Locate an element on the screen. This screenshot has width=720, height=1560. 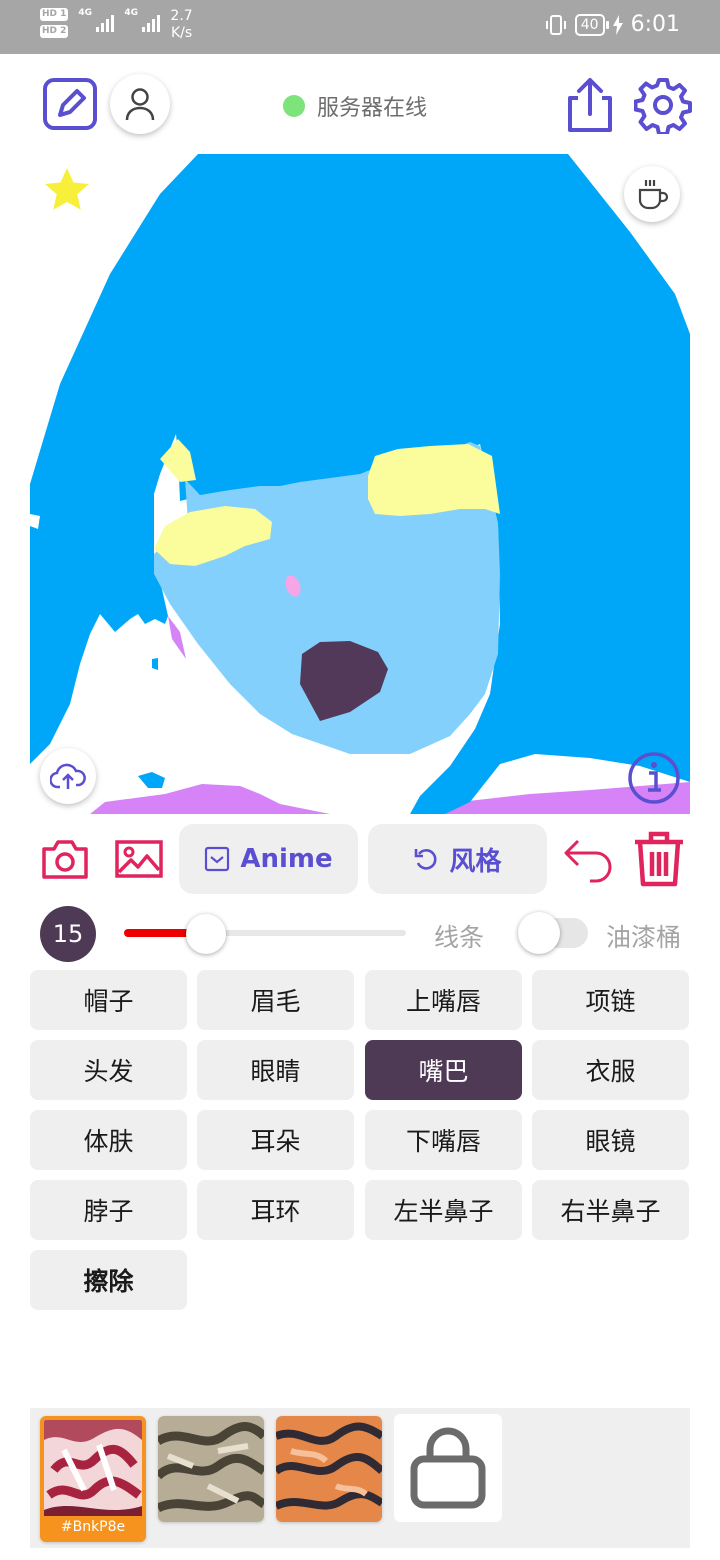
cloud-upload-icon is located at coordinates (68, 776).